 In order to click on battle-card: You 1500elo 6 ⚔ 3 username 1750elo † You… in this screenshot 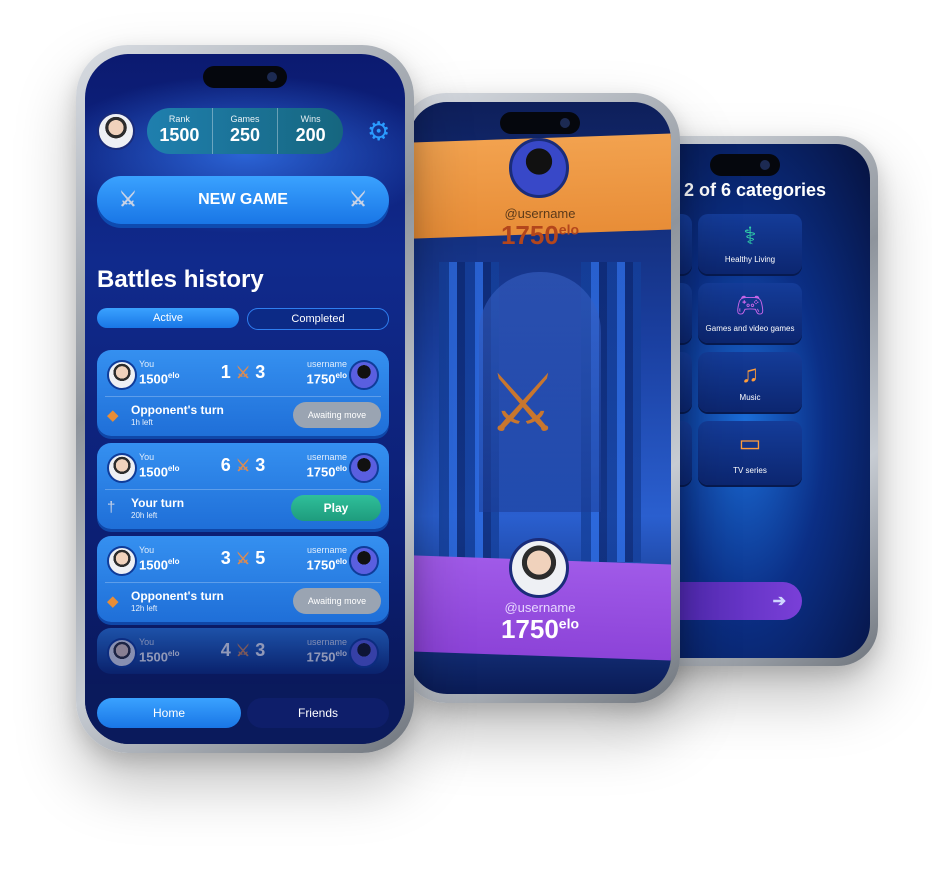, I will do `click(243, 486)`.